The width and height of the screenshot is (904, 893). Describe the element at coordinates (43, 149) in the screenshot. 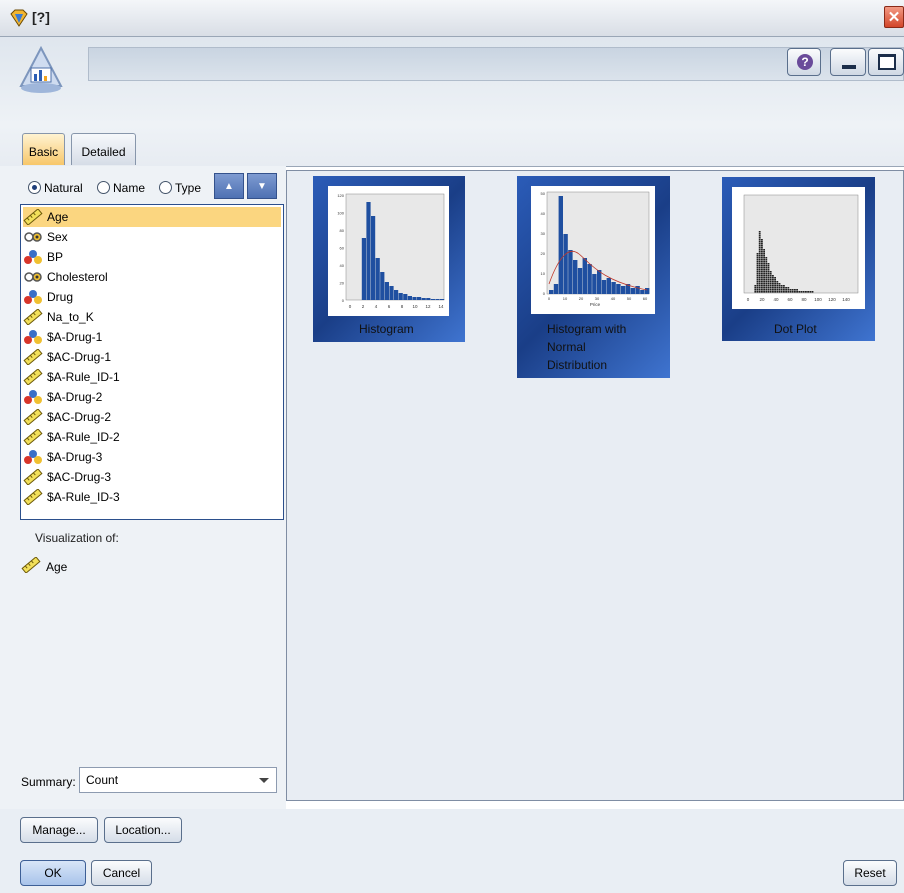

I see `tab-basic: Basic` at that location.